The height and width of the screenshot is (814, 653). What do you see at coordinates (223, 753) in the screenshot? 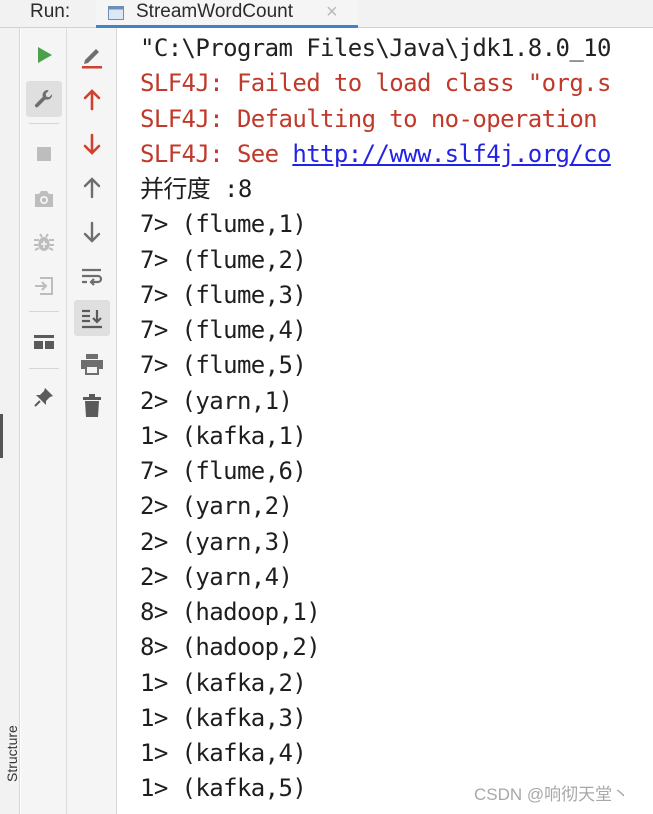
I see `console-line-text: 1> (kafka,4)` at bounding box center [223, 753].